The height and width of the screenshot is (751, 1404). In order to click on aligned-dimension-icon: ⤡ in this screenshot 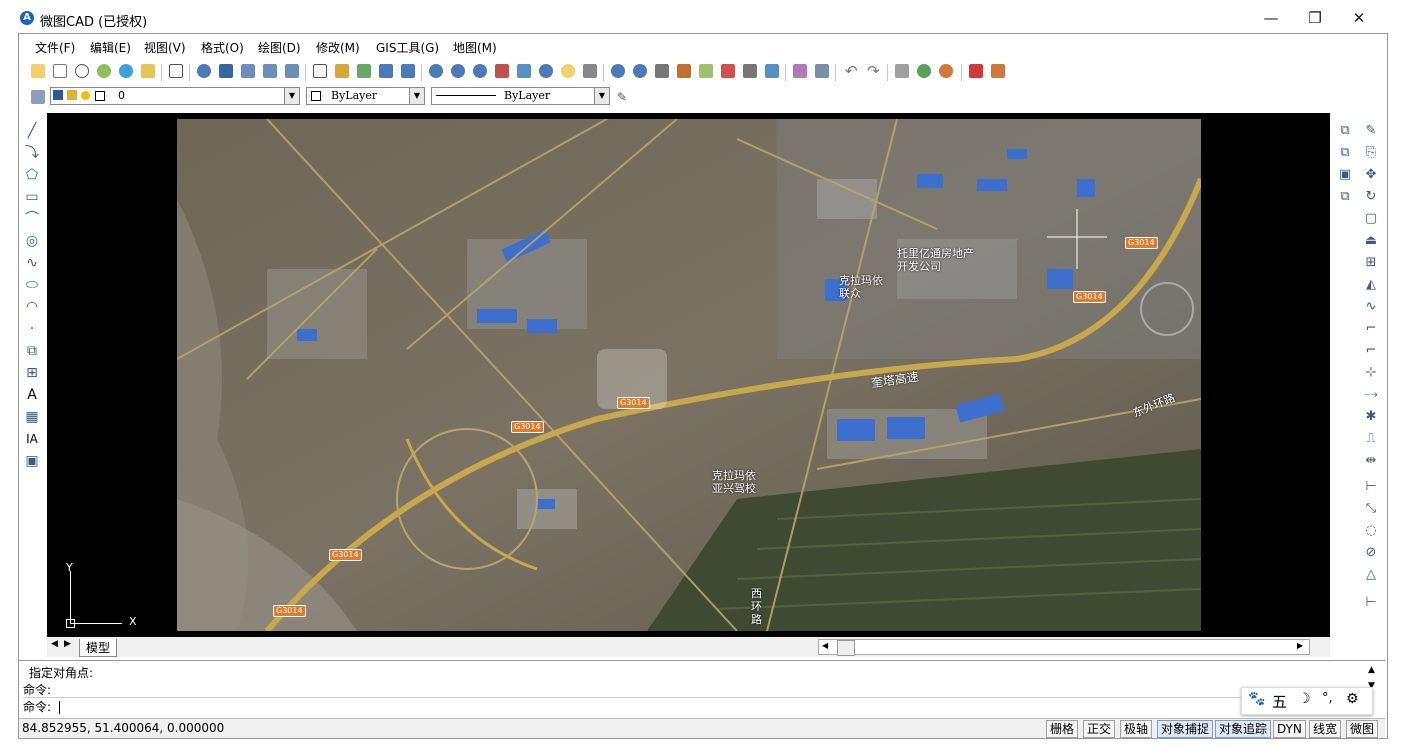, I will do `click(1371, 509)`.